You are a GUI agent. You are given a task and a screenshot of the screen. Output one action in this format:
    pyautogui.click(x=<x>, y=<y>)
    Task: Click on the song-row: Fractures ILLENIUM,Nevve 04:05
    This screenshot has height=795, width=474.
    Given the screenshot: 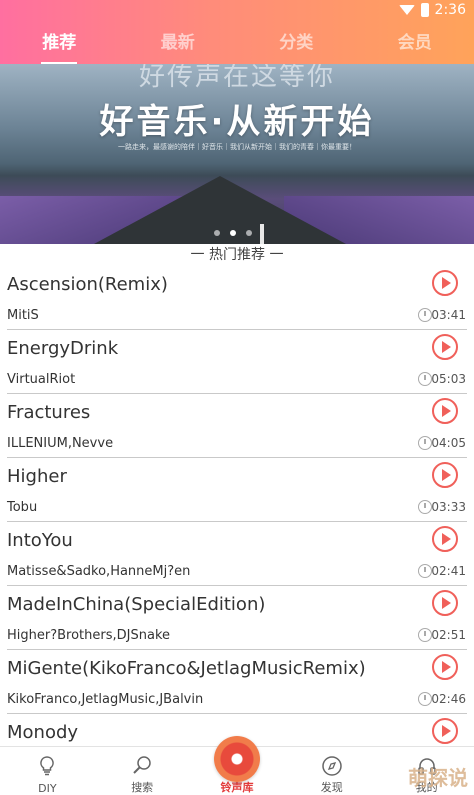 What is the action you would take?
    pyautogui.click(x=237, y=426)
    